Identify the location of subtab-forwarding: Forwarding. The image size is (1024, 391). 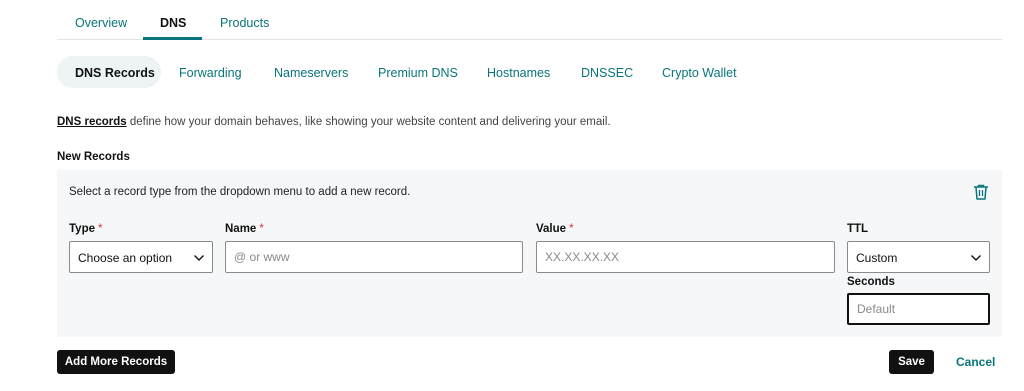
(210, 73).